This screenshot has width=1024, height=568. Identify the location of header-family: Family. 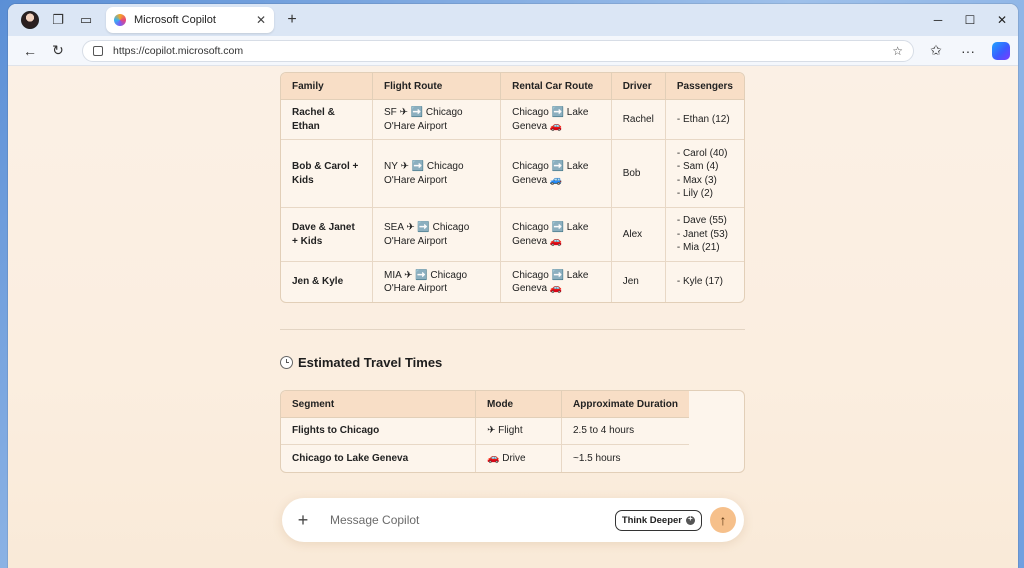
(327, 86).